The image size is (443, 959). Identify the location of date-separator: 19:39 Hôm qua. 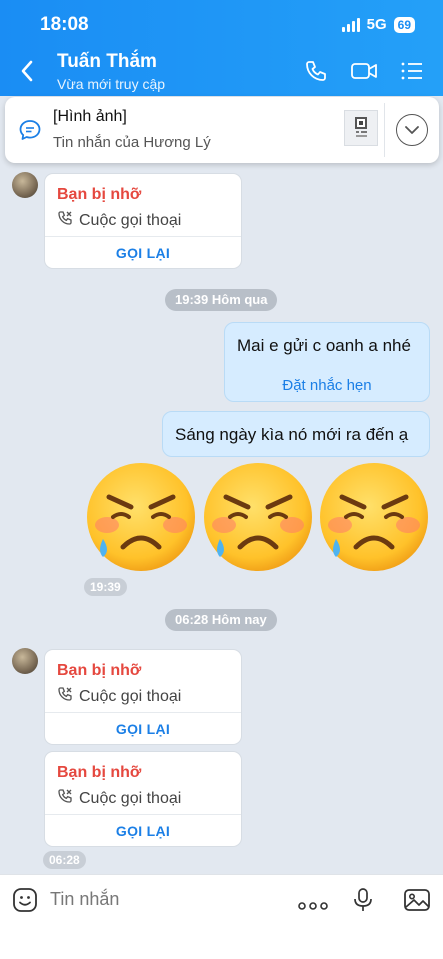
(221, 300).